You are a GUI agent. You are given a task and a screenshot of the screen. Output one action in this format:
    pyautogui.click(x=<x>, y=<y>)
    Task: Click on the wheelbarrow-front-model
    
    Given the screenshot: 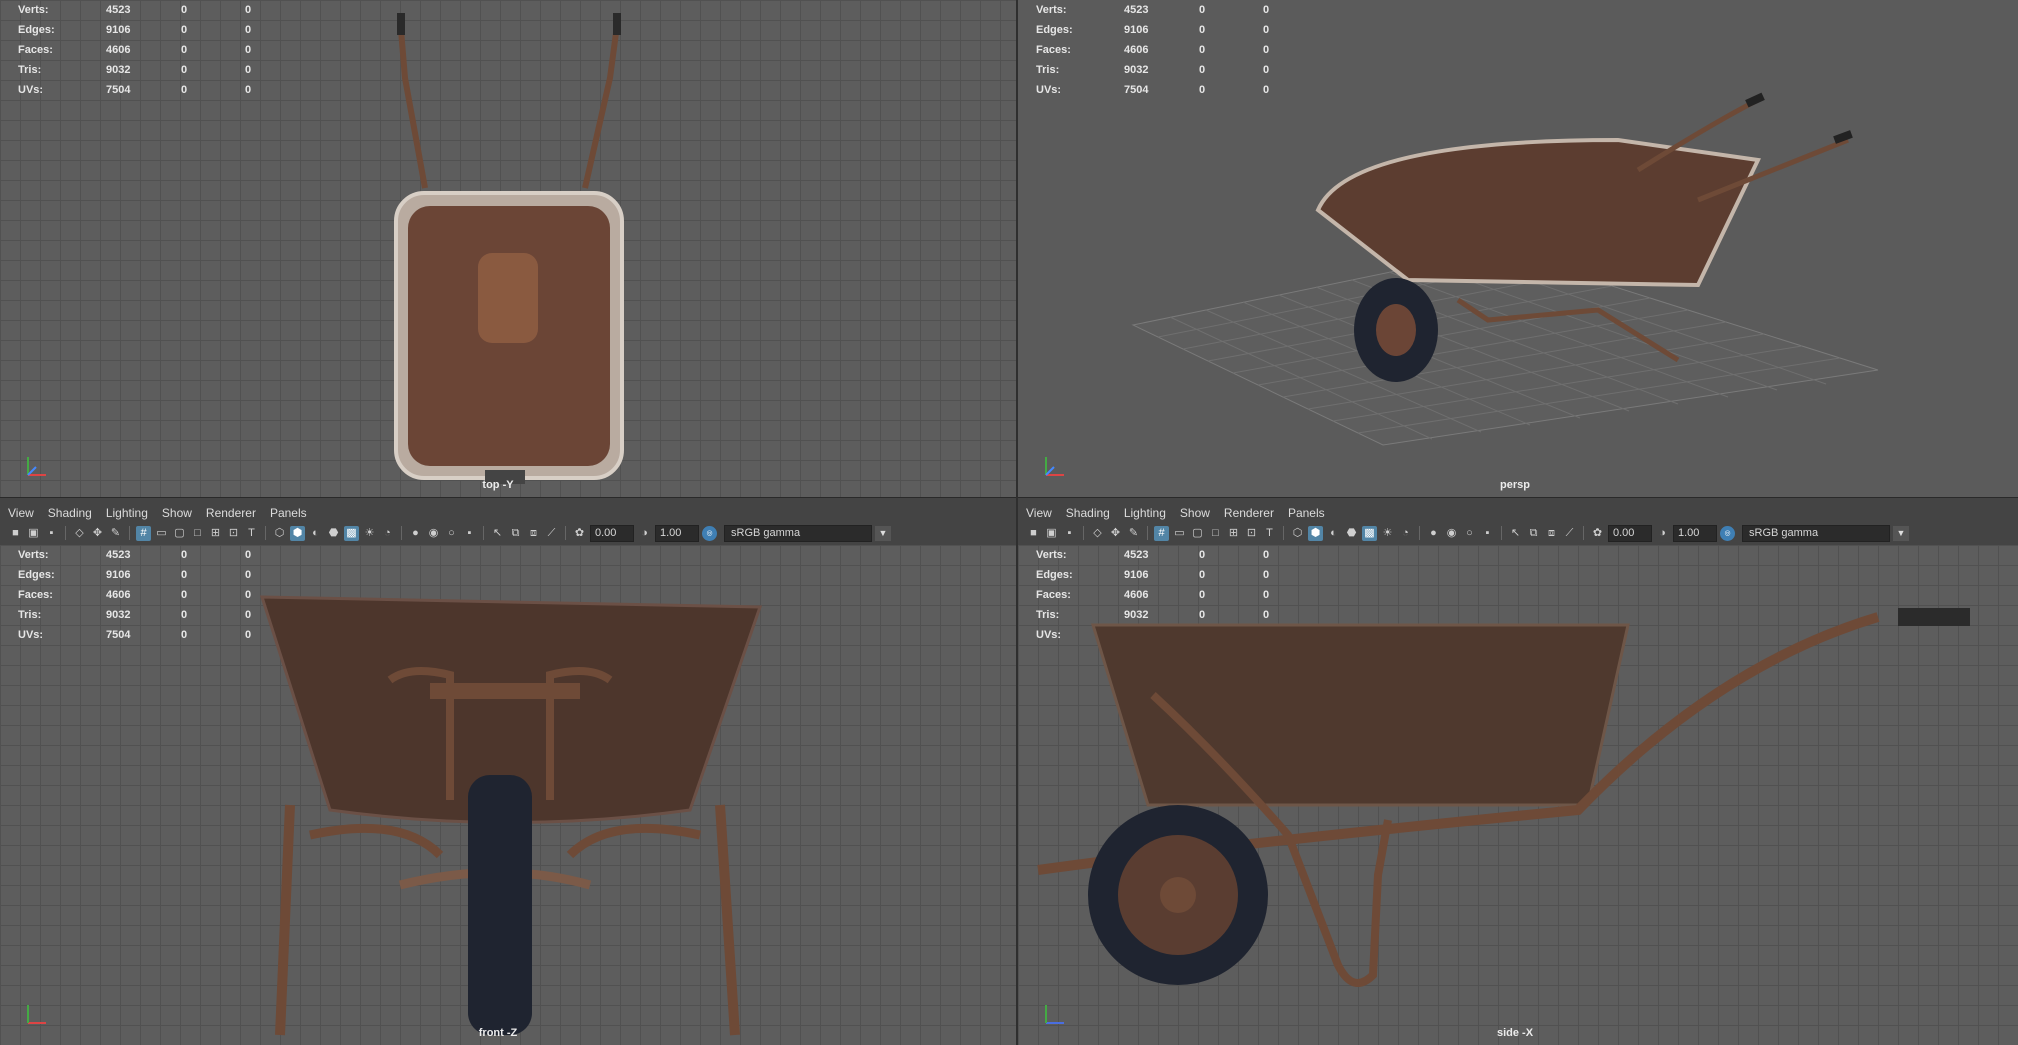 What is the action you would take?
    pyautogui.click(x=510, y=800)
    